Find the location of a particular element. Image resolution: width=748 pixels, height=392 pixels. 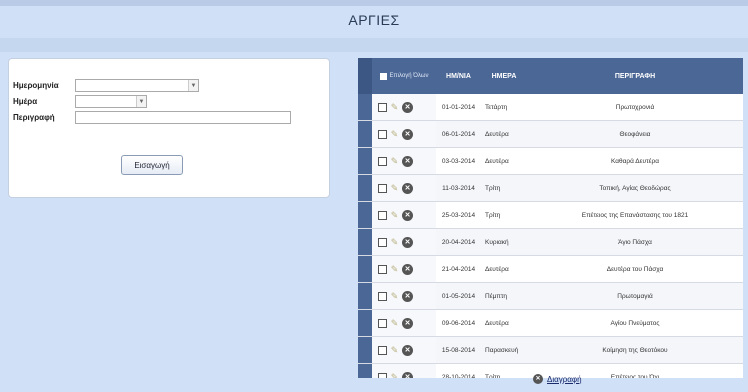

table-row: ✎ ✕ 09-06-2014 Δευτέρα Αγίου Πνεύματος is located at coordinates (550, 323).